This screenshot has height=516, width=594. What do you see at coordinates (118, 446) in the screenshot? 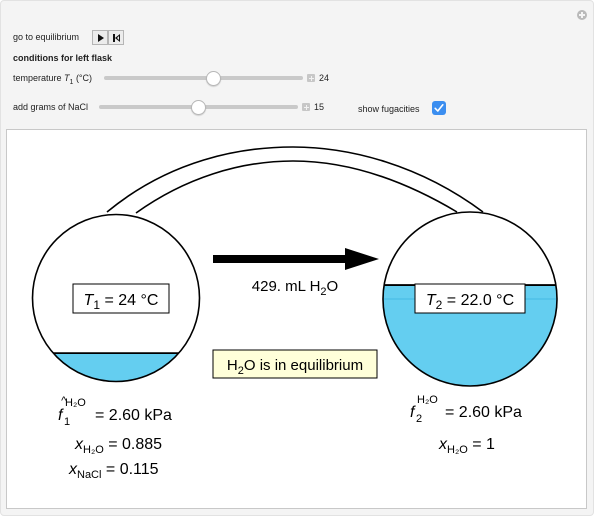
I see `left-x-h2o: xH₂O = 0.885` at bounding box center [118, 446].